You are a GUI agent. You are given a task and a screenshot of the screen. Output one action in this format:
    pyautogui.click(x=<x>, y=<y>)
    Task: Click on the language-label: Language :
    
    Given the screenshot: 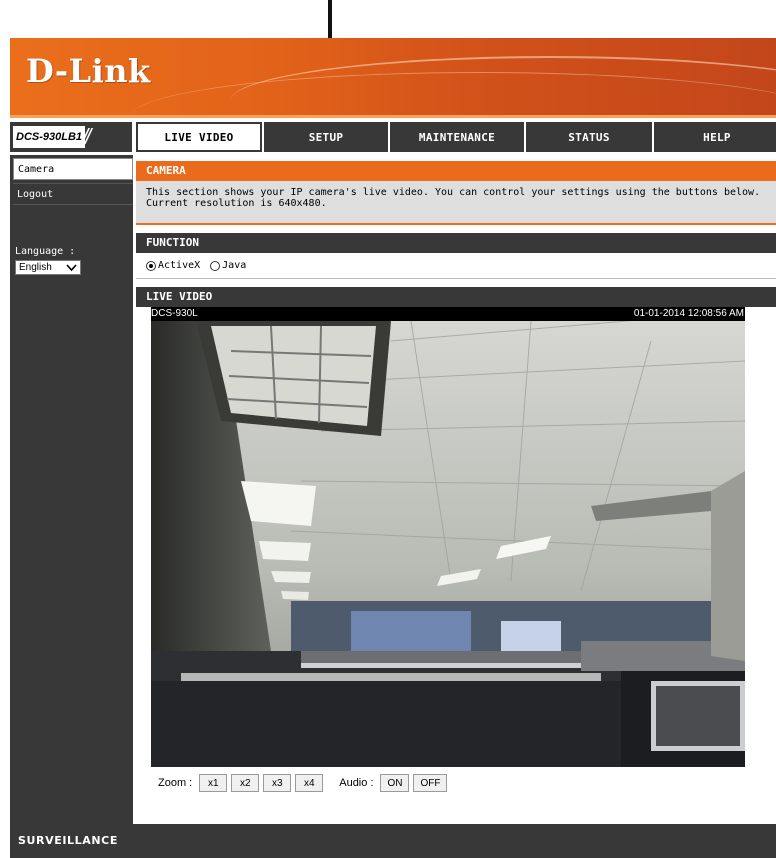 What is the action you would take?
    pyautogui.click(x=45, y=251)
    